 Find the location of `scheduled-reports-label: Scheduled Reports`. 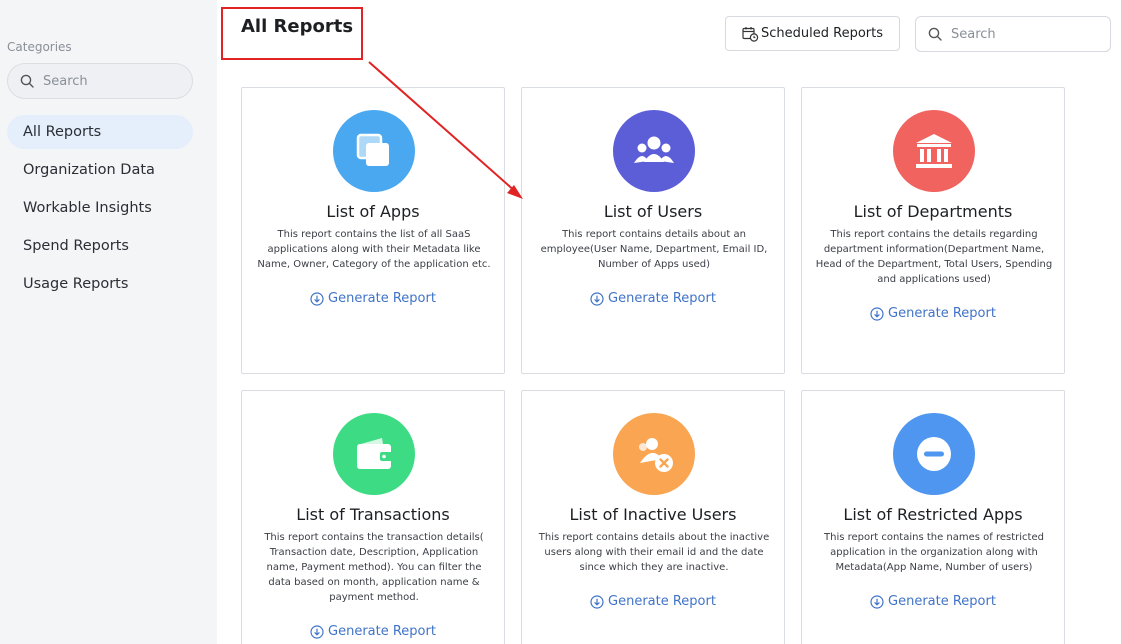

scheduled-reports-label: Scheduled Reports is located at coordinates (822, 33).